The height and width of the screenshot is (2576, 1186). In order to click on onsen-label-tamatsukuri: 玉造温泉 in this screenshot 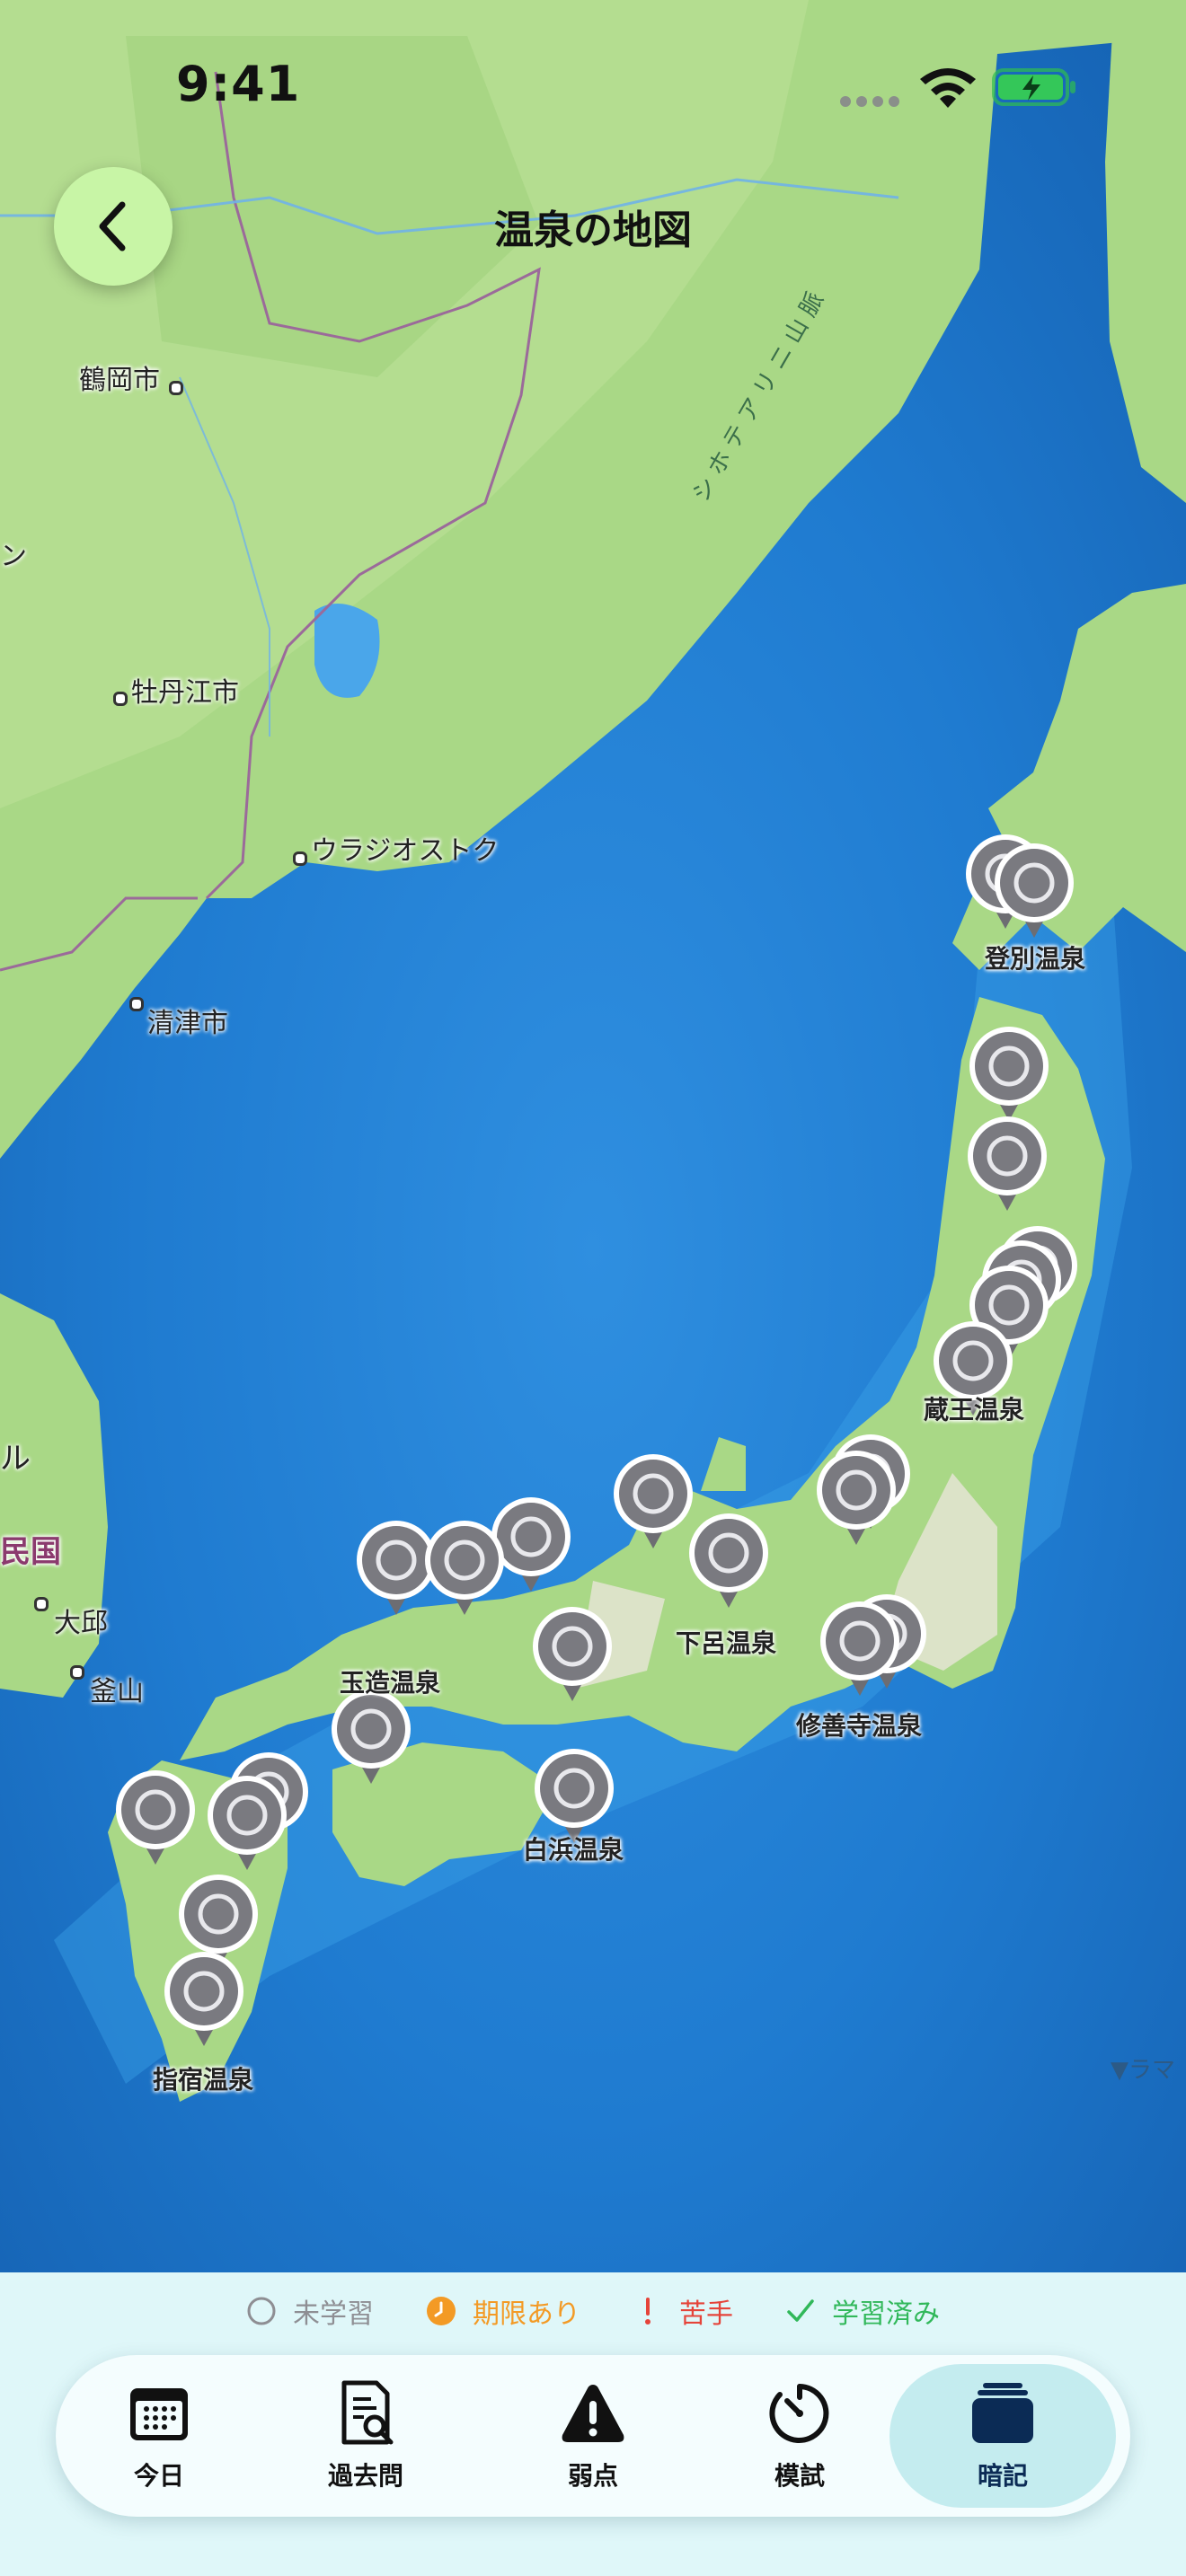, I will do `click(390, 1681)`.